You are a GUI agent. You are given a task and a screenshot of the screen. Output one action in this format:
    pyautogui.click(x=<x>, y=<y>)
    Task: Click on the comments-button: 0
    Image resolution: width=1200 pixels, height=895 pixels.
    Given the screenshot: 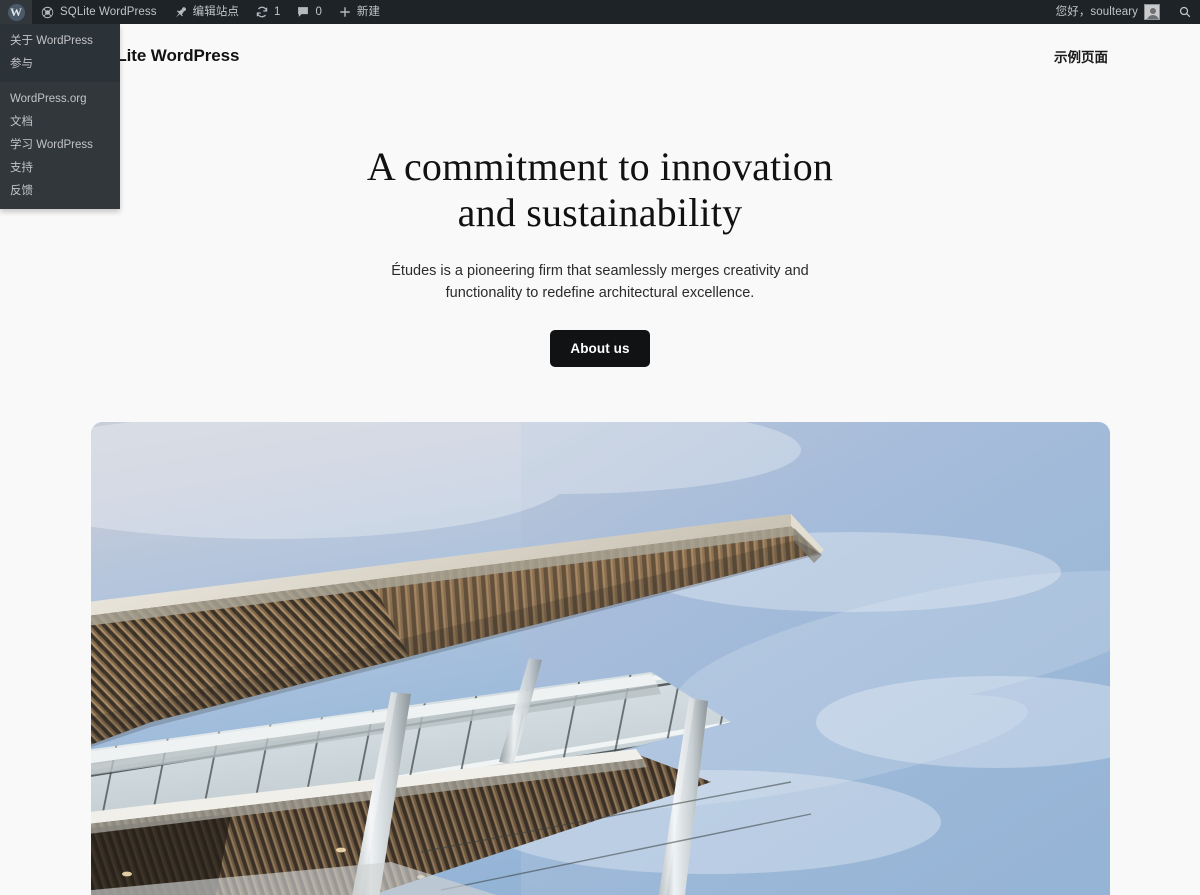 What is the action you would take?
    pyautogui.click(x=308, y=12)
    